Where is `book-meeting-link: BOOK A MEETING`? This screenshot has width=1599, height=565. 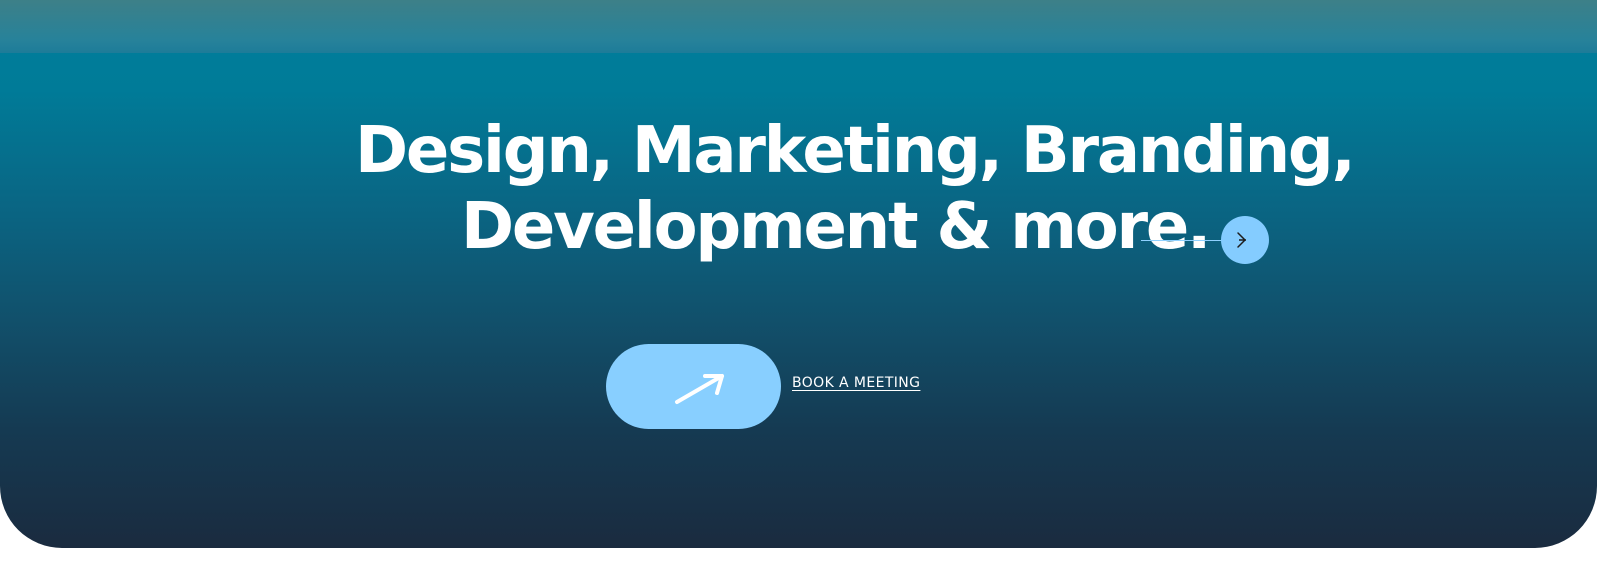 book-meeting-link: BOOK A MEETING is located at coordinates (856, 383).